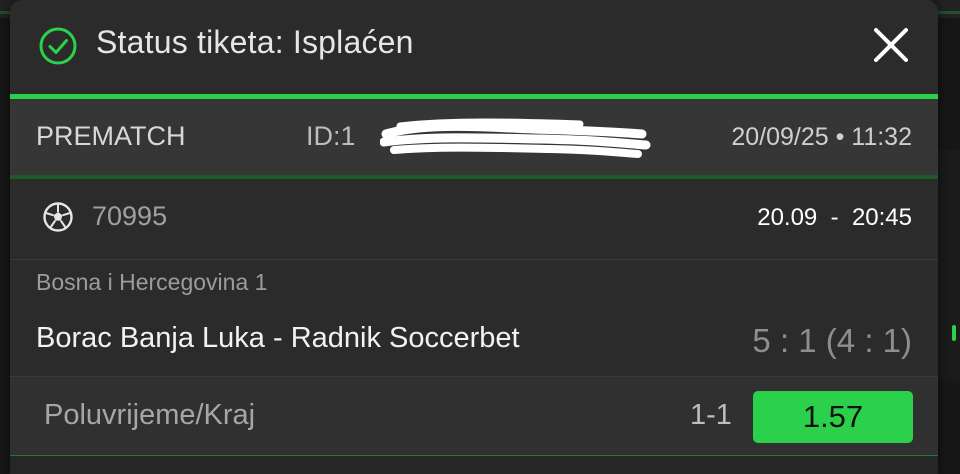 Image resolution: width=960 pixels, height=474 pixels. I want to click on bet-pick: 1-1, so click(711, 415).